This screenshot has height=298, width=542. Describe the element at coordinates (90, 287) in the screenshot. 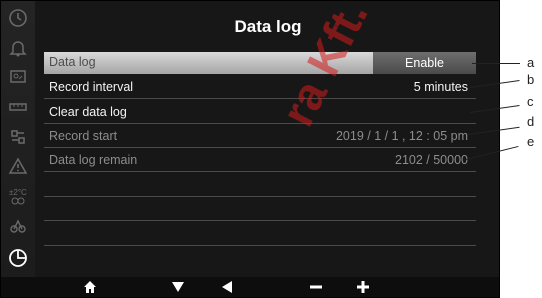

I see `home-icon` at that location.